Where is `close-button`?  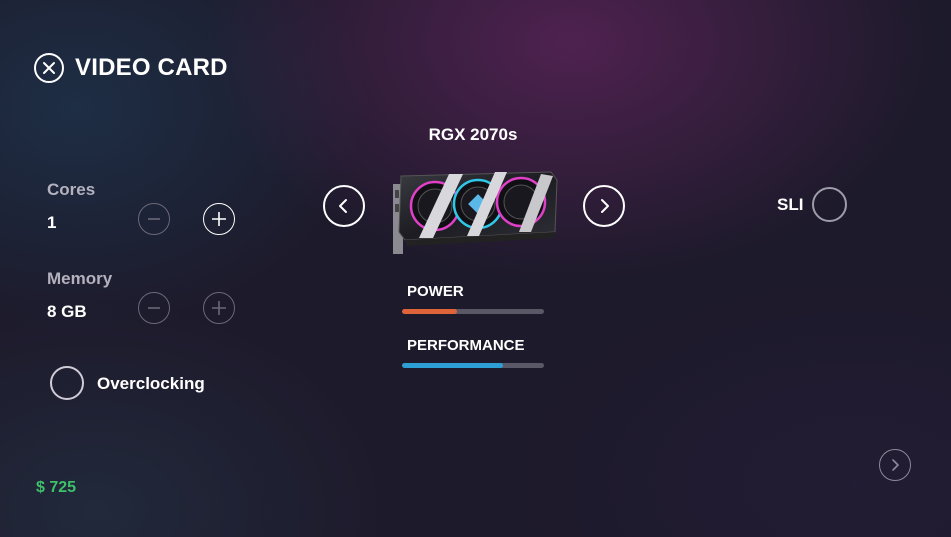
close-button is located at coordinates (49, 68).